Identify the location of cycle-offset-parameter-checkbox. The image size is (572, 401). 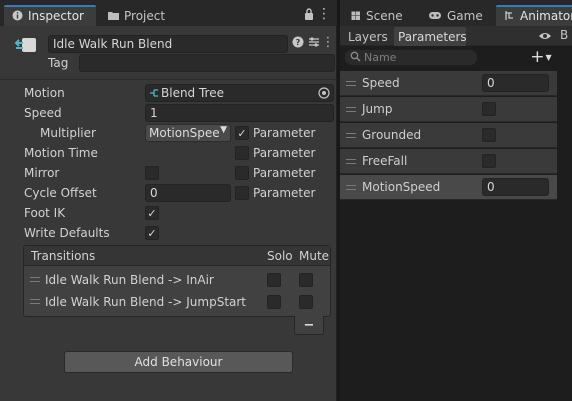
(242, 193).